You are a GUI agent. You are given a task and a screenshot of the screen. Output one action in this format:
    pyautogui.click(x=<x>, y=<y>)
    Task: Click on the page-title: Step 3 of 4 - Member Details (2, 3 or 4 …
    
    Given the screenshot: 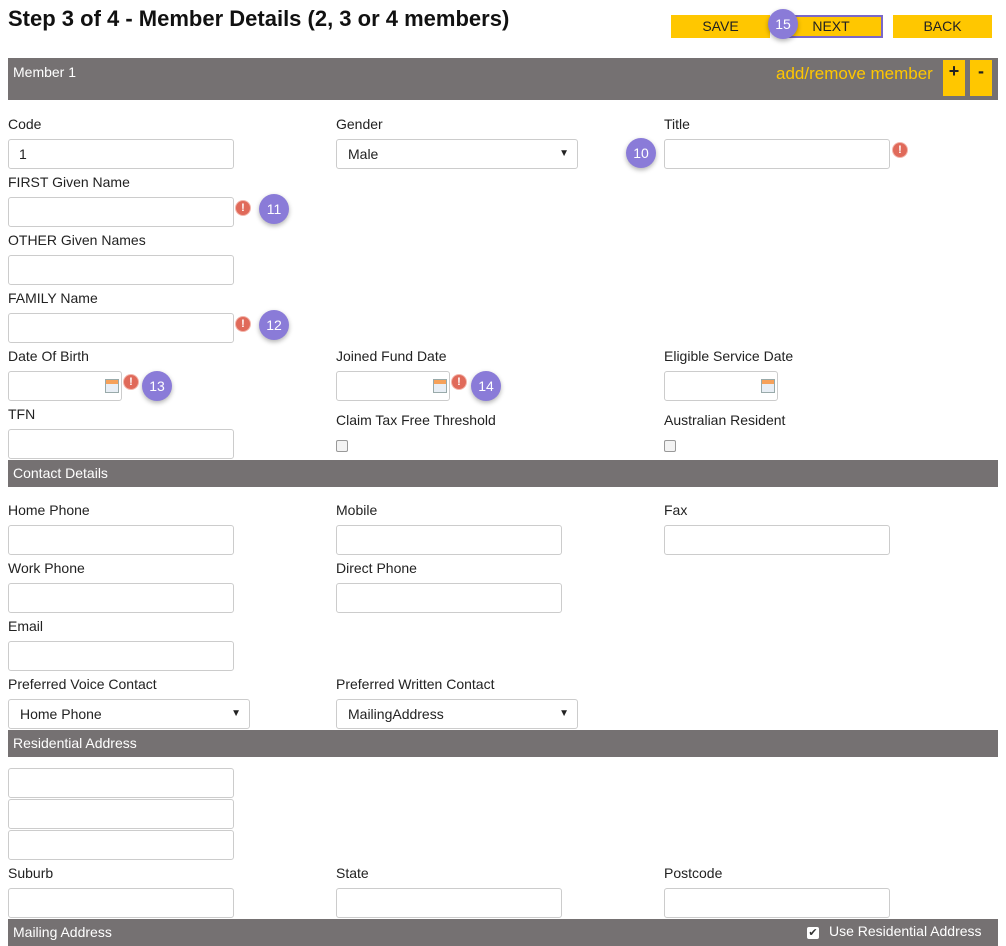 What is the action you would take?
    pyautogui.click(x=259, y=18)
    